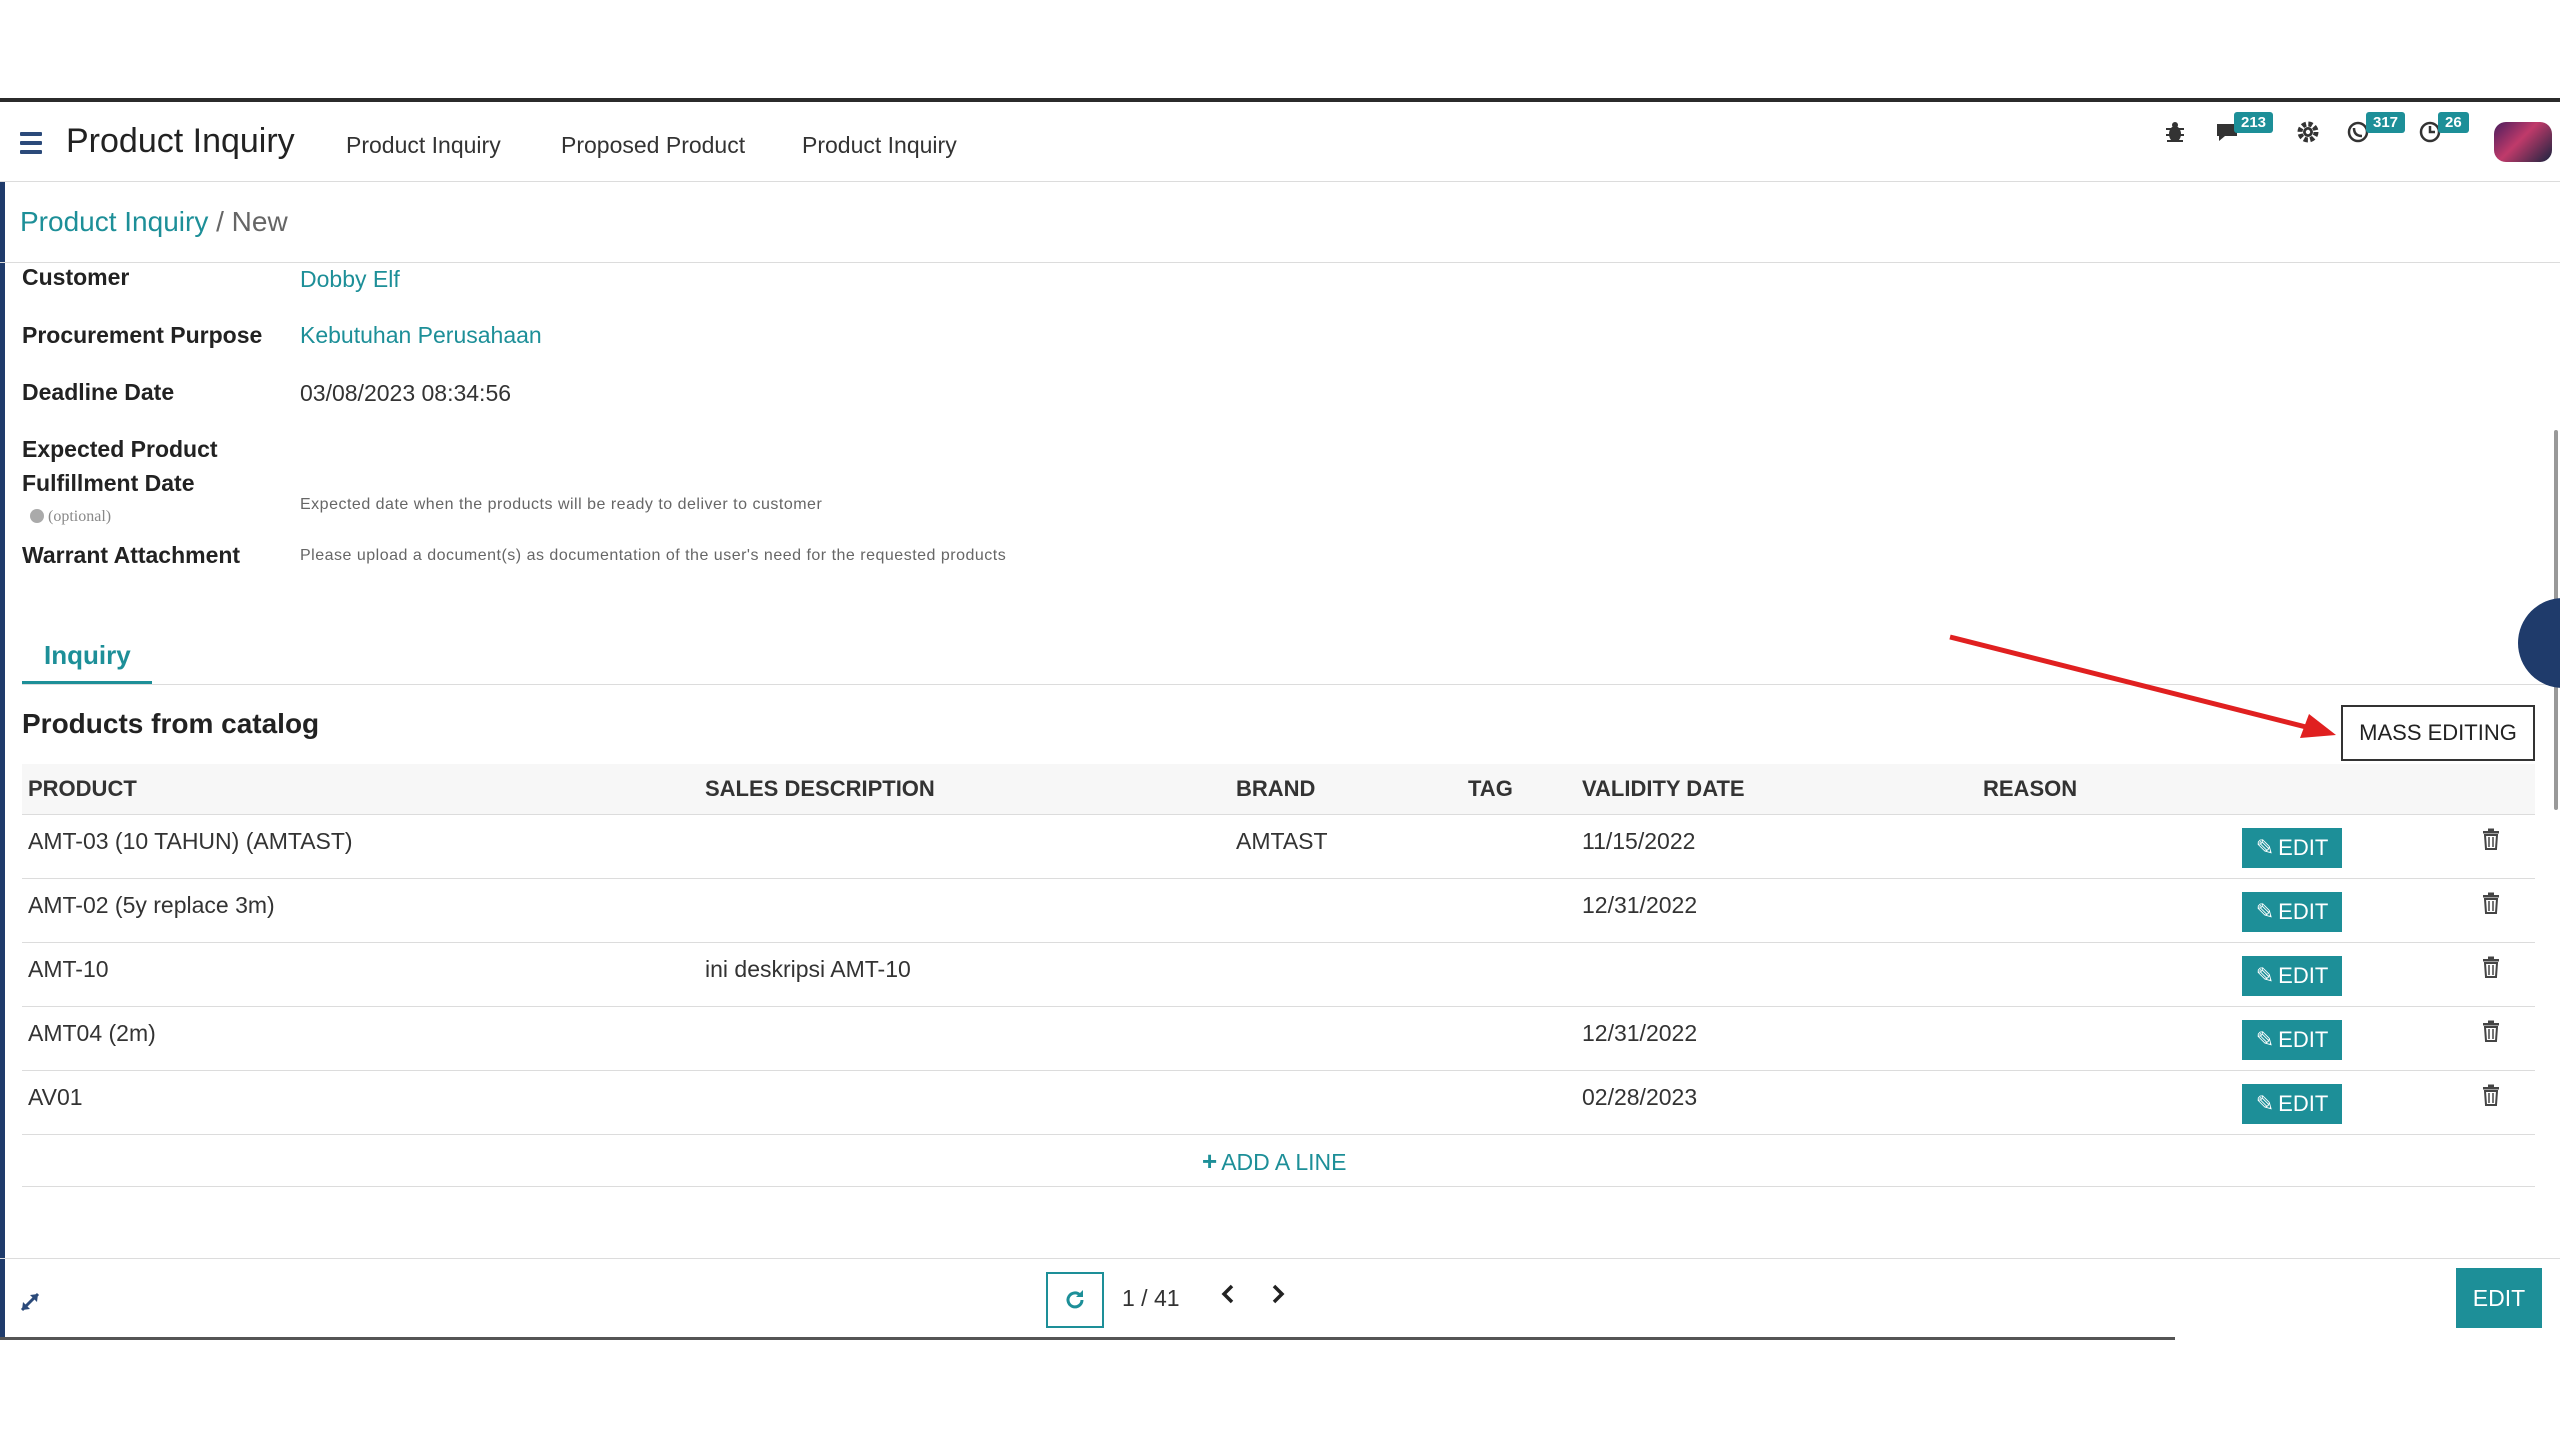  I want to click on col-validity-date: VALIDITY DATE, so click(1663, 789).